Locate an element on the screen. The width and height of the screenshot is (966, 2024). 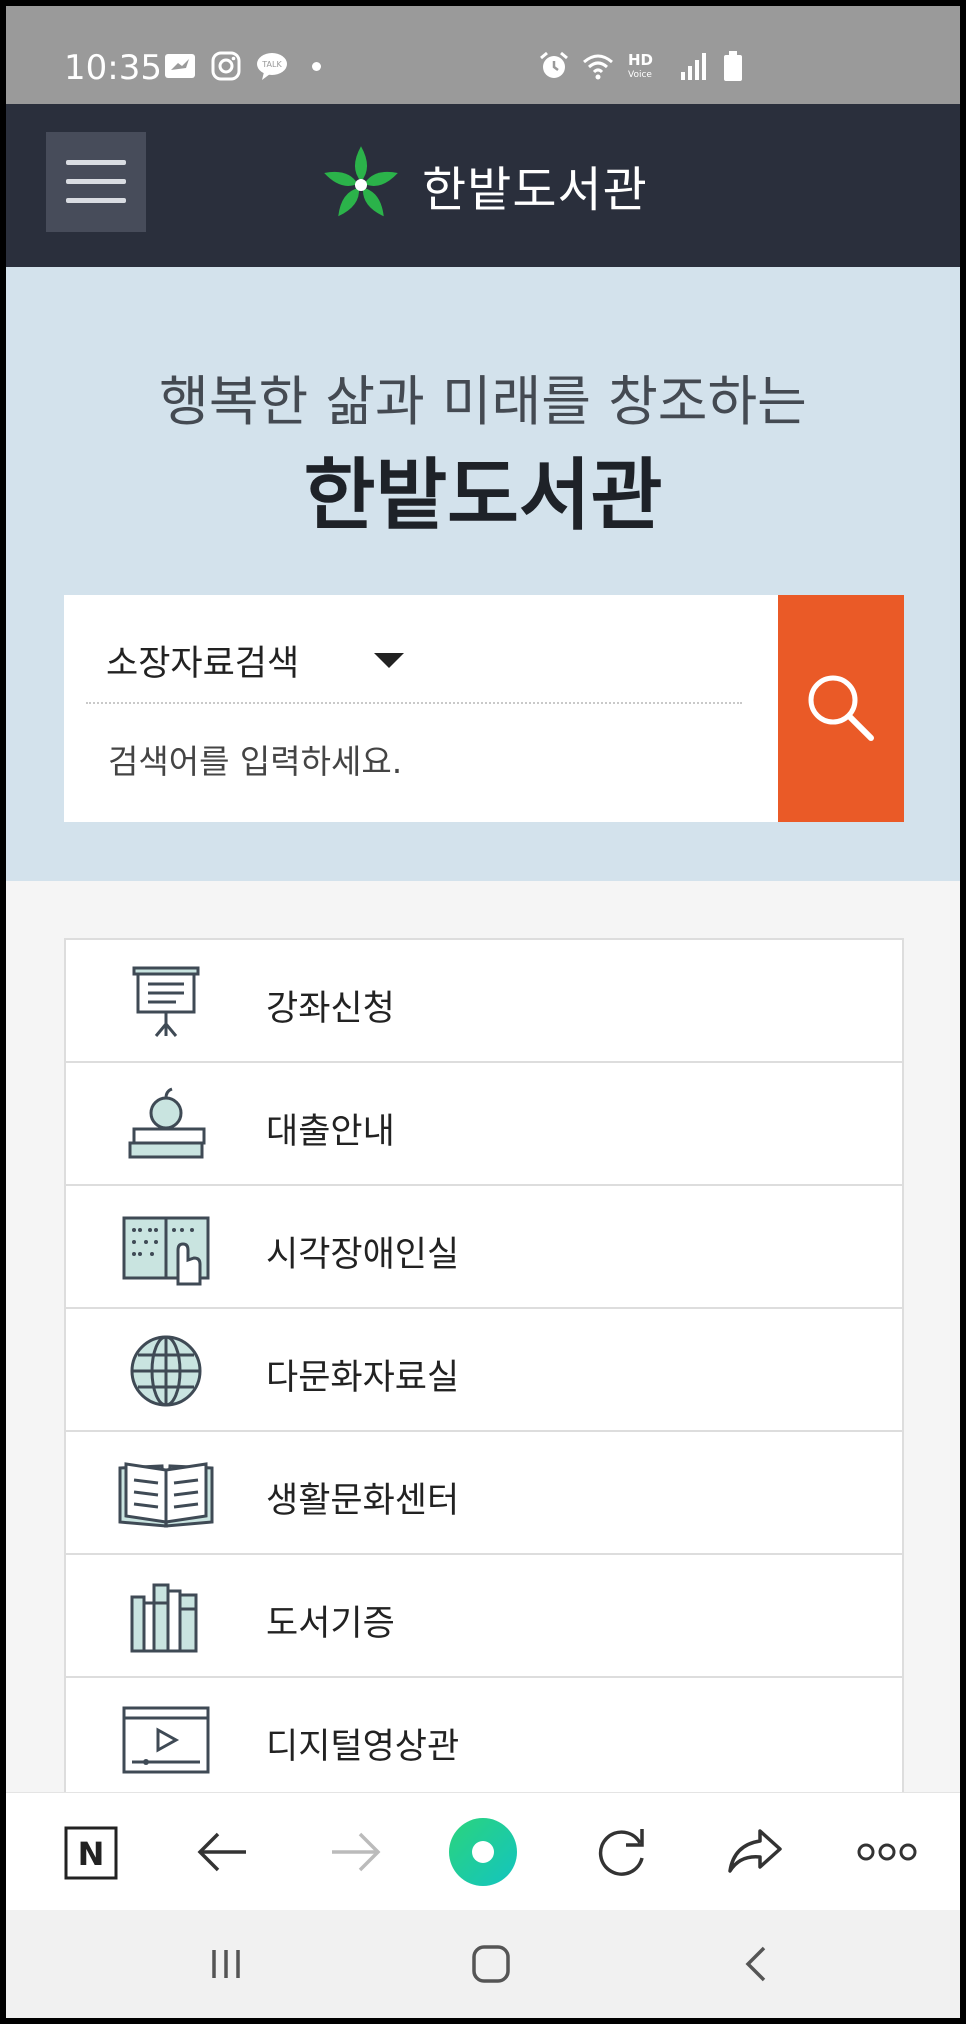
refresh-icon is located at coordinates (621, 1852).